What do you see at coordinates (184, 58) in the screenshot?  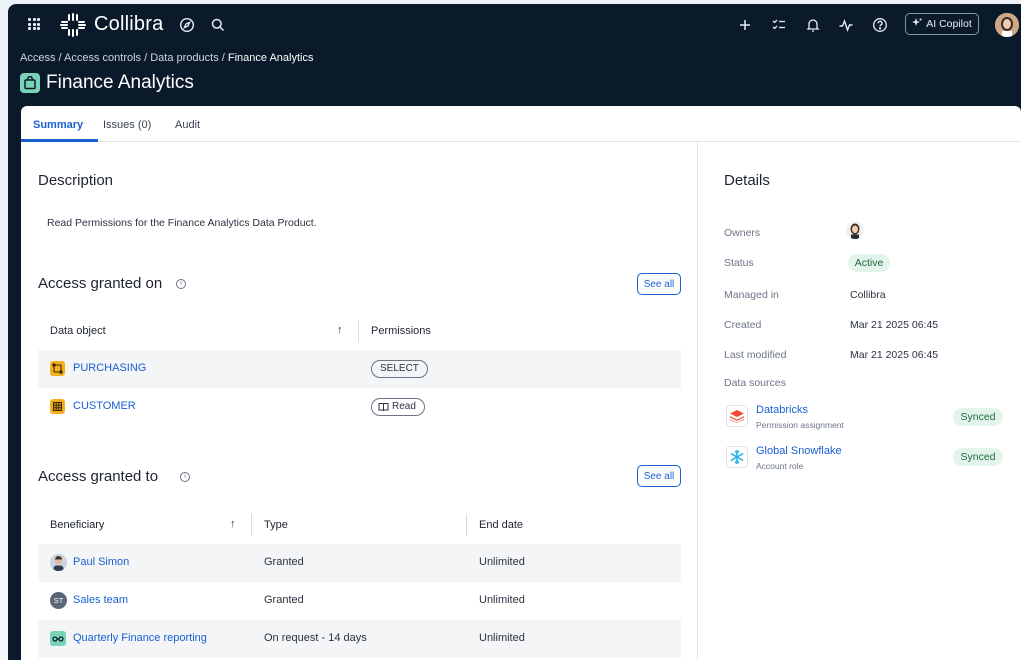 I see `breadcrumb-data-products: Data products` at bounding box center [184, 58].